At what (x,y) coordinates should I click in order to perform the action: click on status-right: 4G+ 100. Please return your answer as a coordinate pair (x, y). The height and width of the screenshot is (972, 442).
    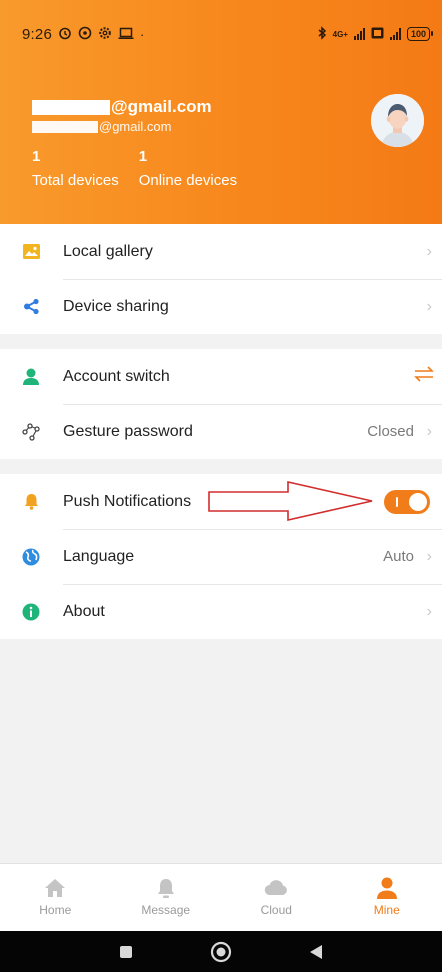
    Looking at the image, I should click on (375, 34).